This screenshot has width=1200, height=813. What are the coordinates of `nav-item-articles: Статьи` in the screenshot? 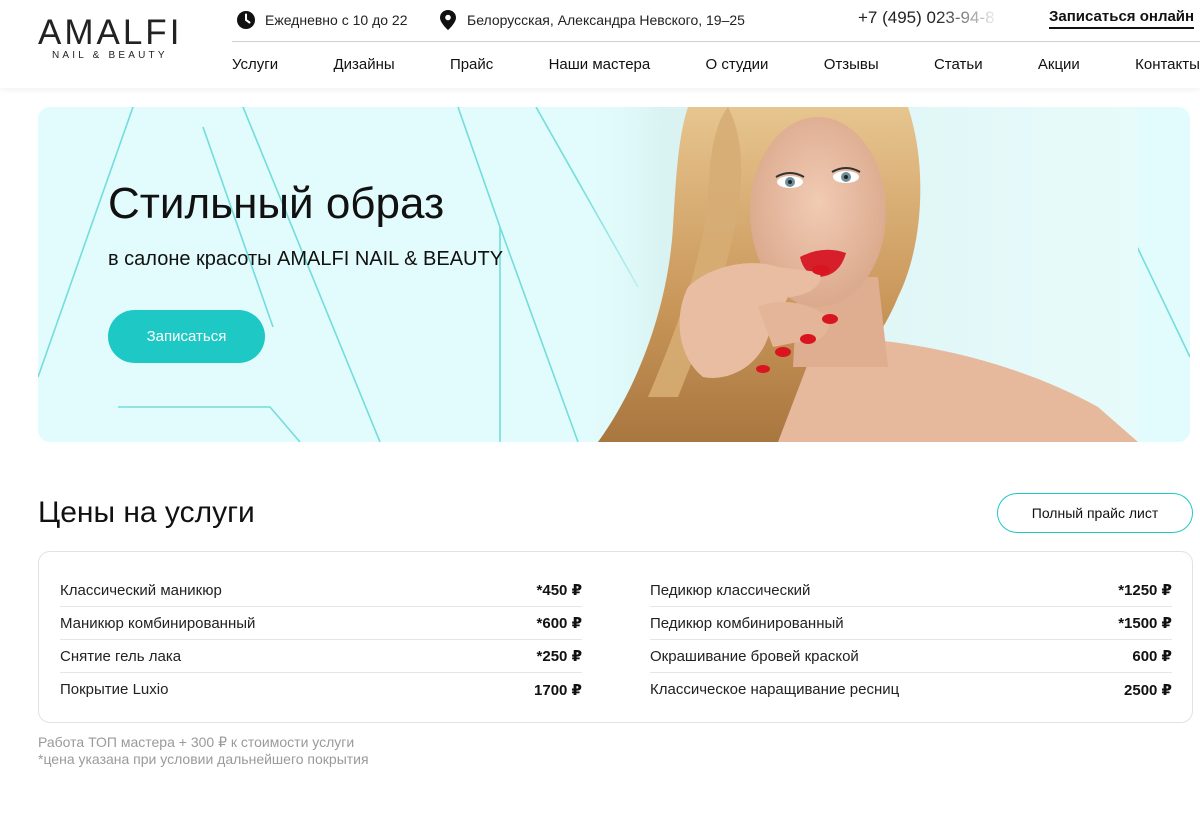 It's located at (958, 64).